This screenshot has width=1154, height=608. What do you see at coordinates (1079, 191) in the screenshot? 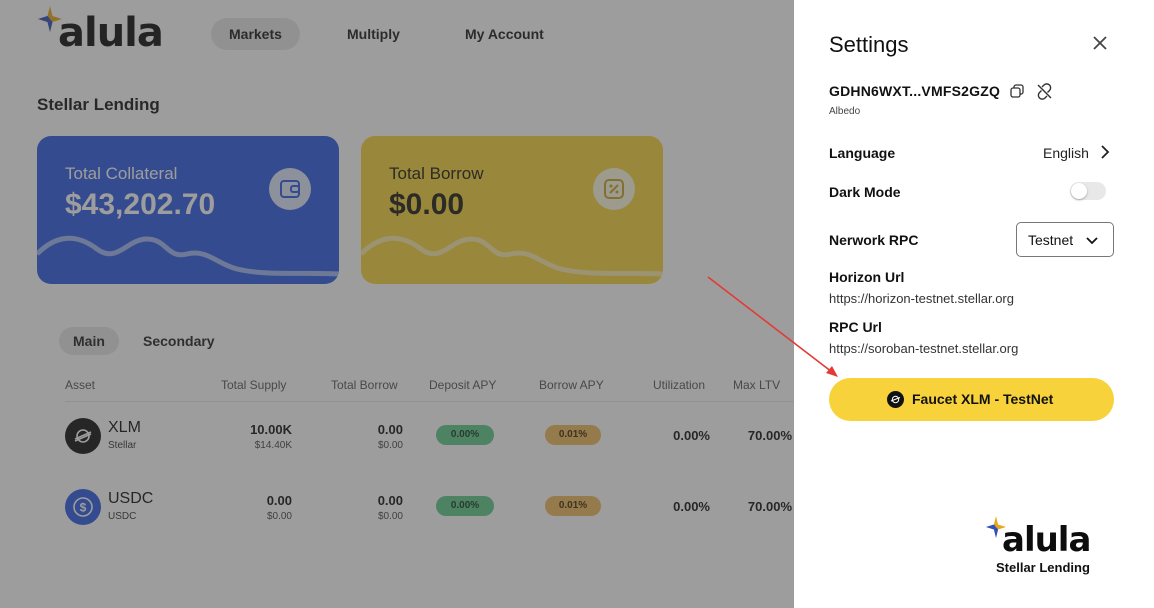
I see `toggle-knob` at bounding box center [1079, 191].